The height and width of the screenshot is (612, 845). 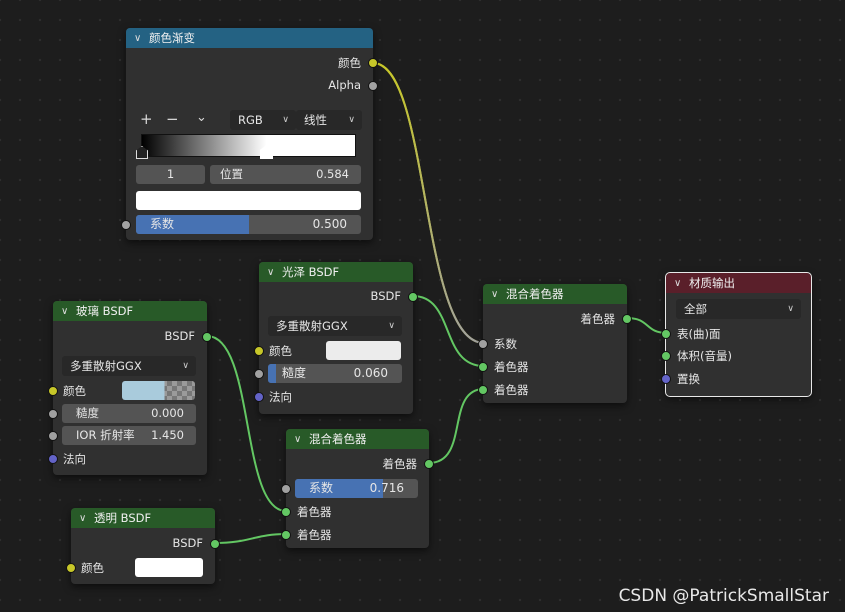 What do you see at coordinates (336, 338) in the screenshot?
I see `glossy-bsdf-node: ∨ 光泽 BSDF BSDF 多重散射GGX ∨ 颜色 糙度 0.060 法向` at bounding box center [336, 338].